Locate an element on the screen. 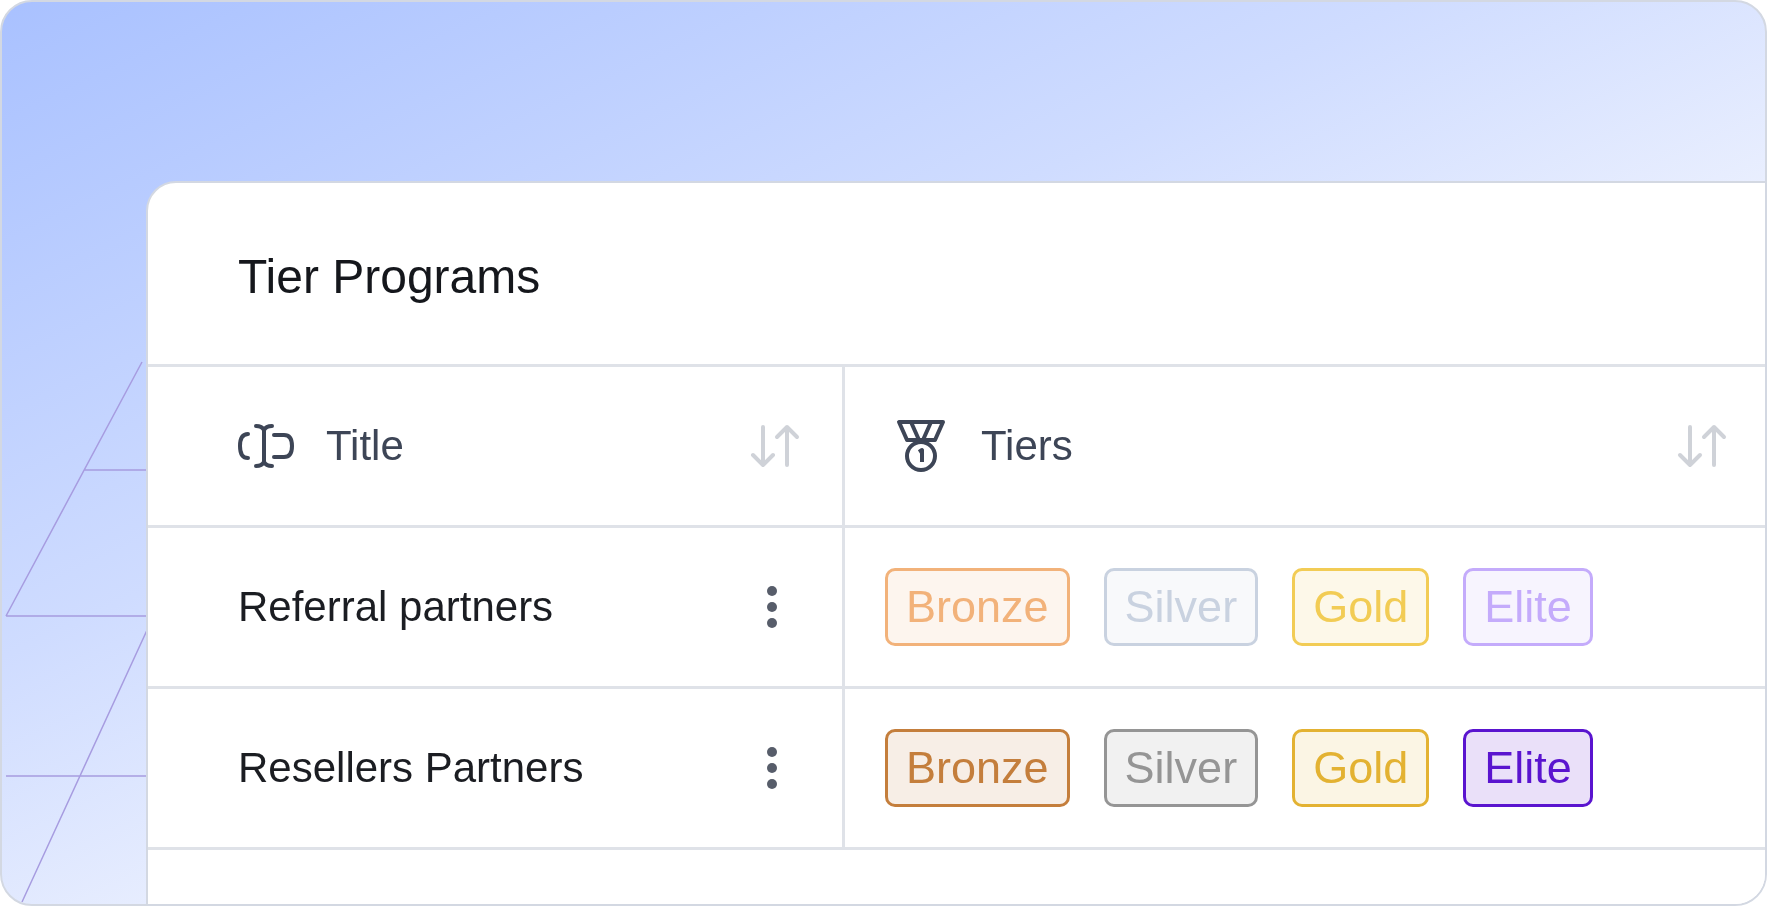 Image resolution: width=1767 pixels, height=906 pixels. table-cell: Referral partners is located at coordinates (396, 607).